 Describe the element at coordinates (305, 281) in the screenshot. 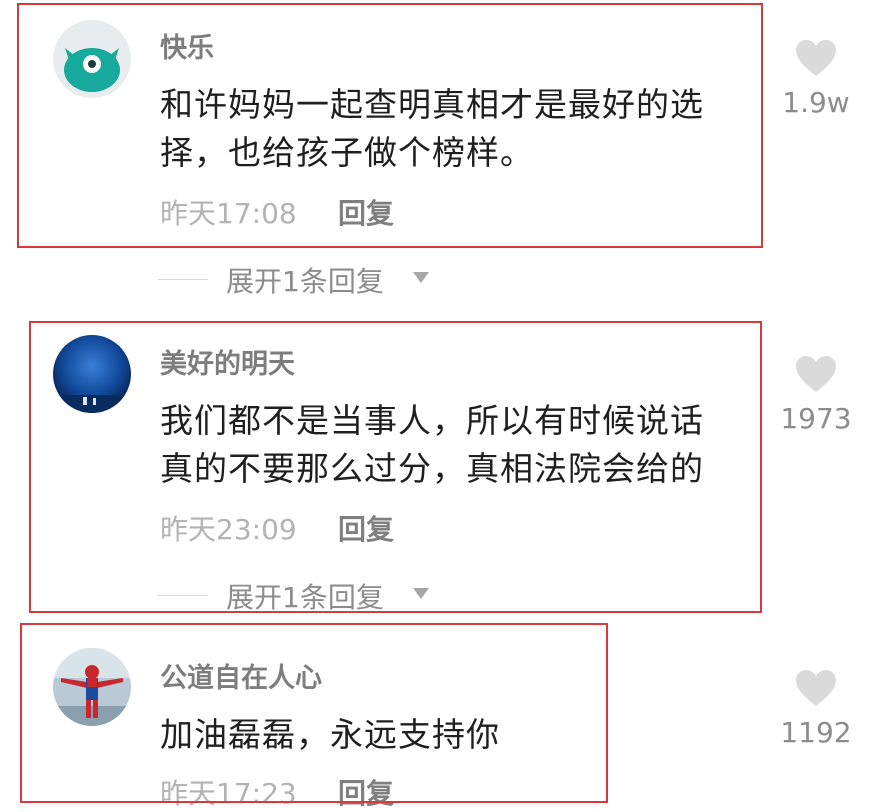

I see `expand-replies-label: 展开1条回复` at that location.